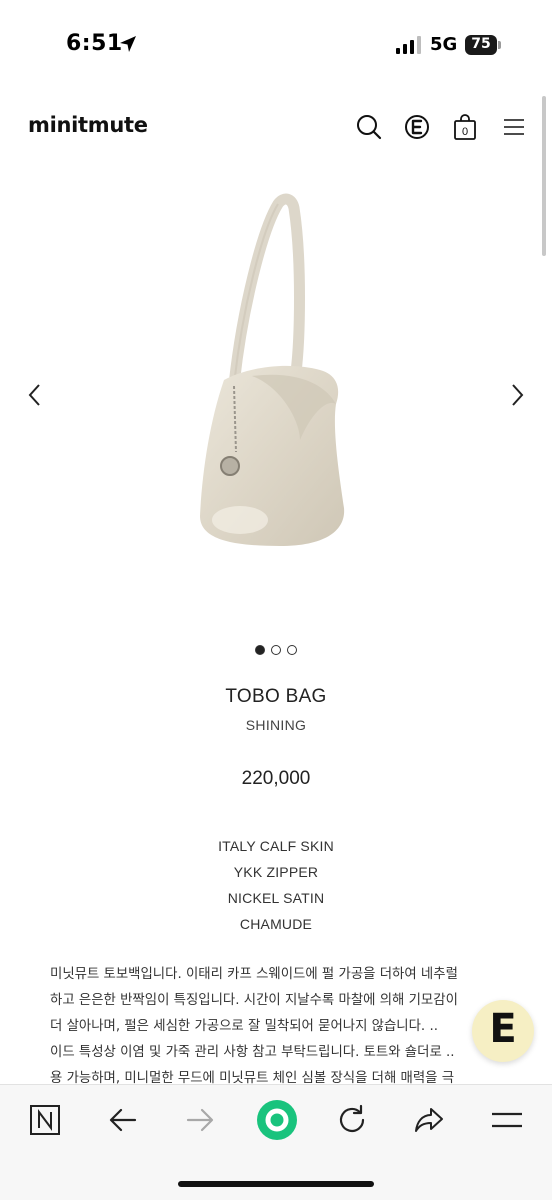 The width and height of the screenshot is (552, 1200). I want to click on fab-letter: E, so click(503, 1029).